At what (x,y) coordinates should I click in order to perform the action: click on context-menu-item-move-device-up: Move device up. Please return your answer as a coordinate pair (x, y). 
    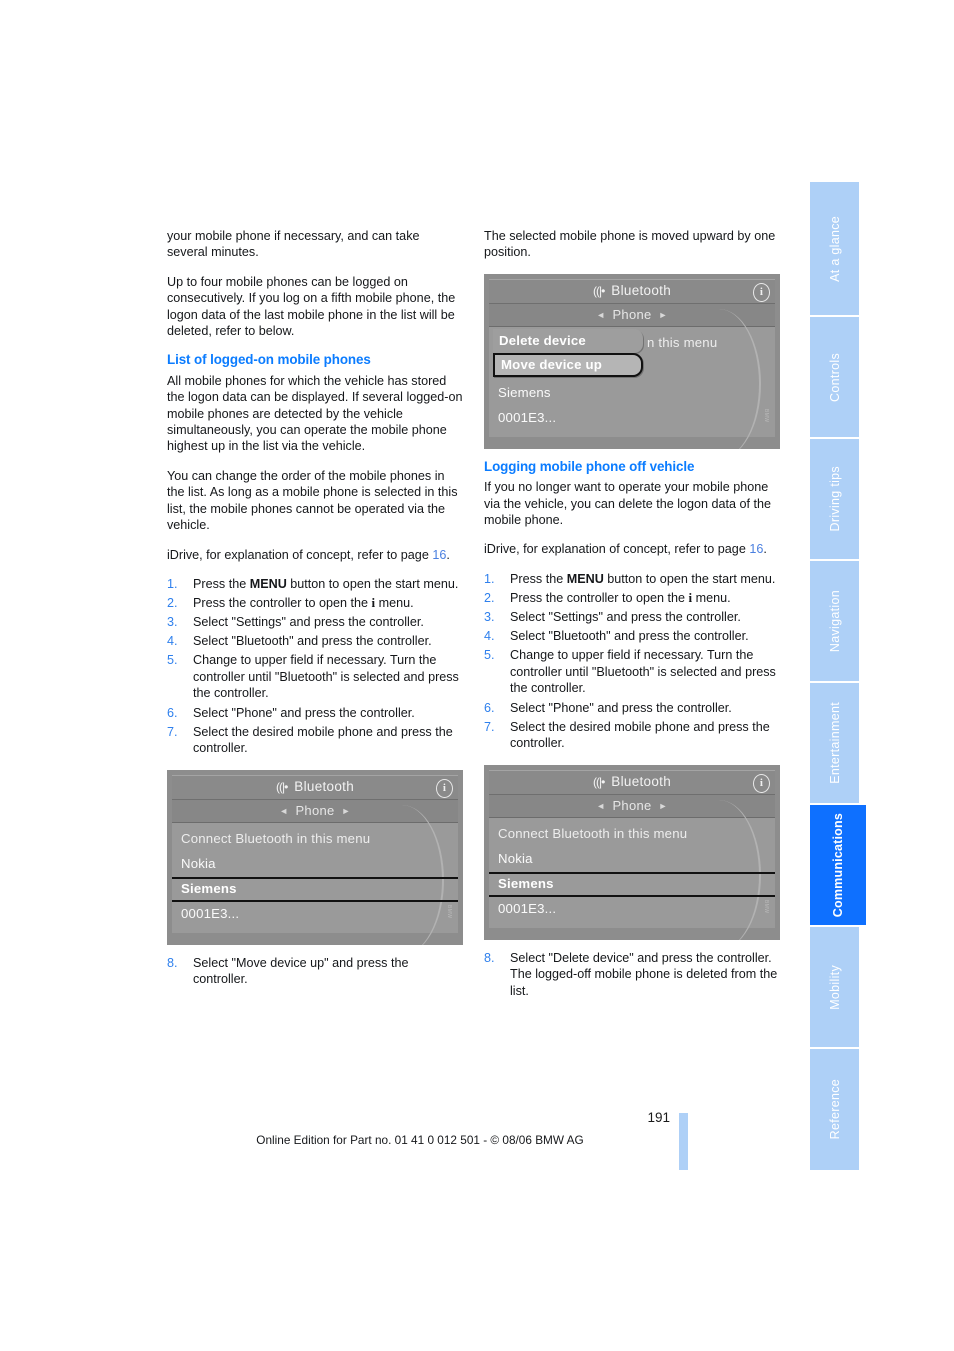
    Looking at the image, I should click on (568, 364).